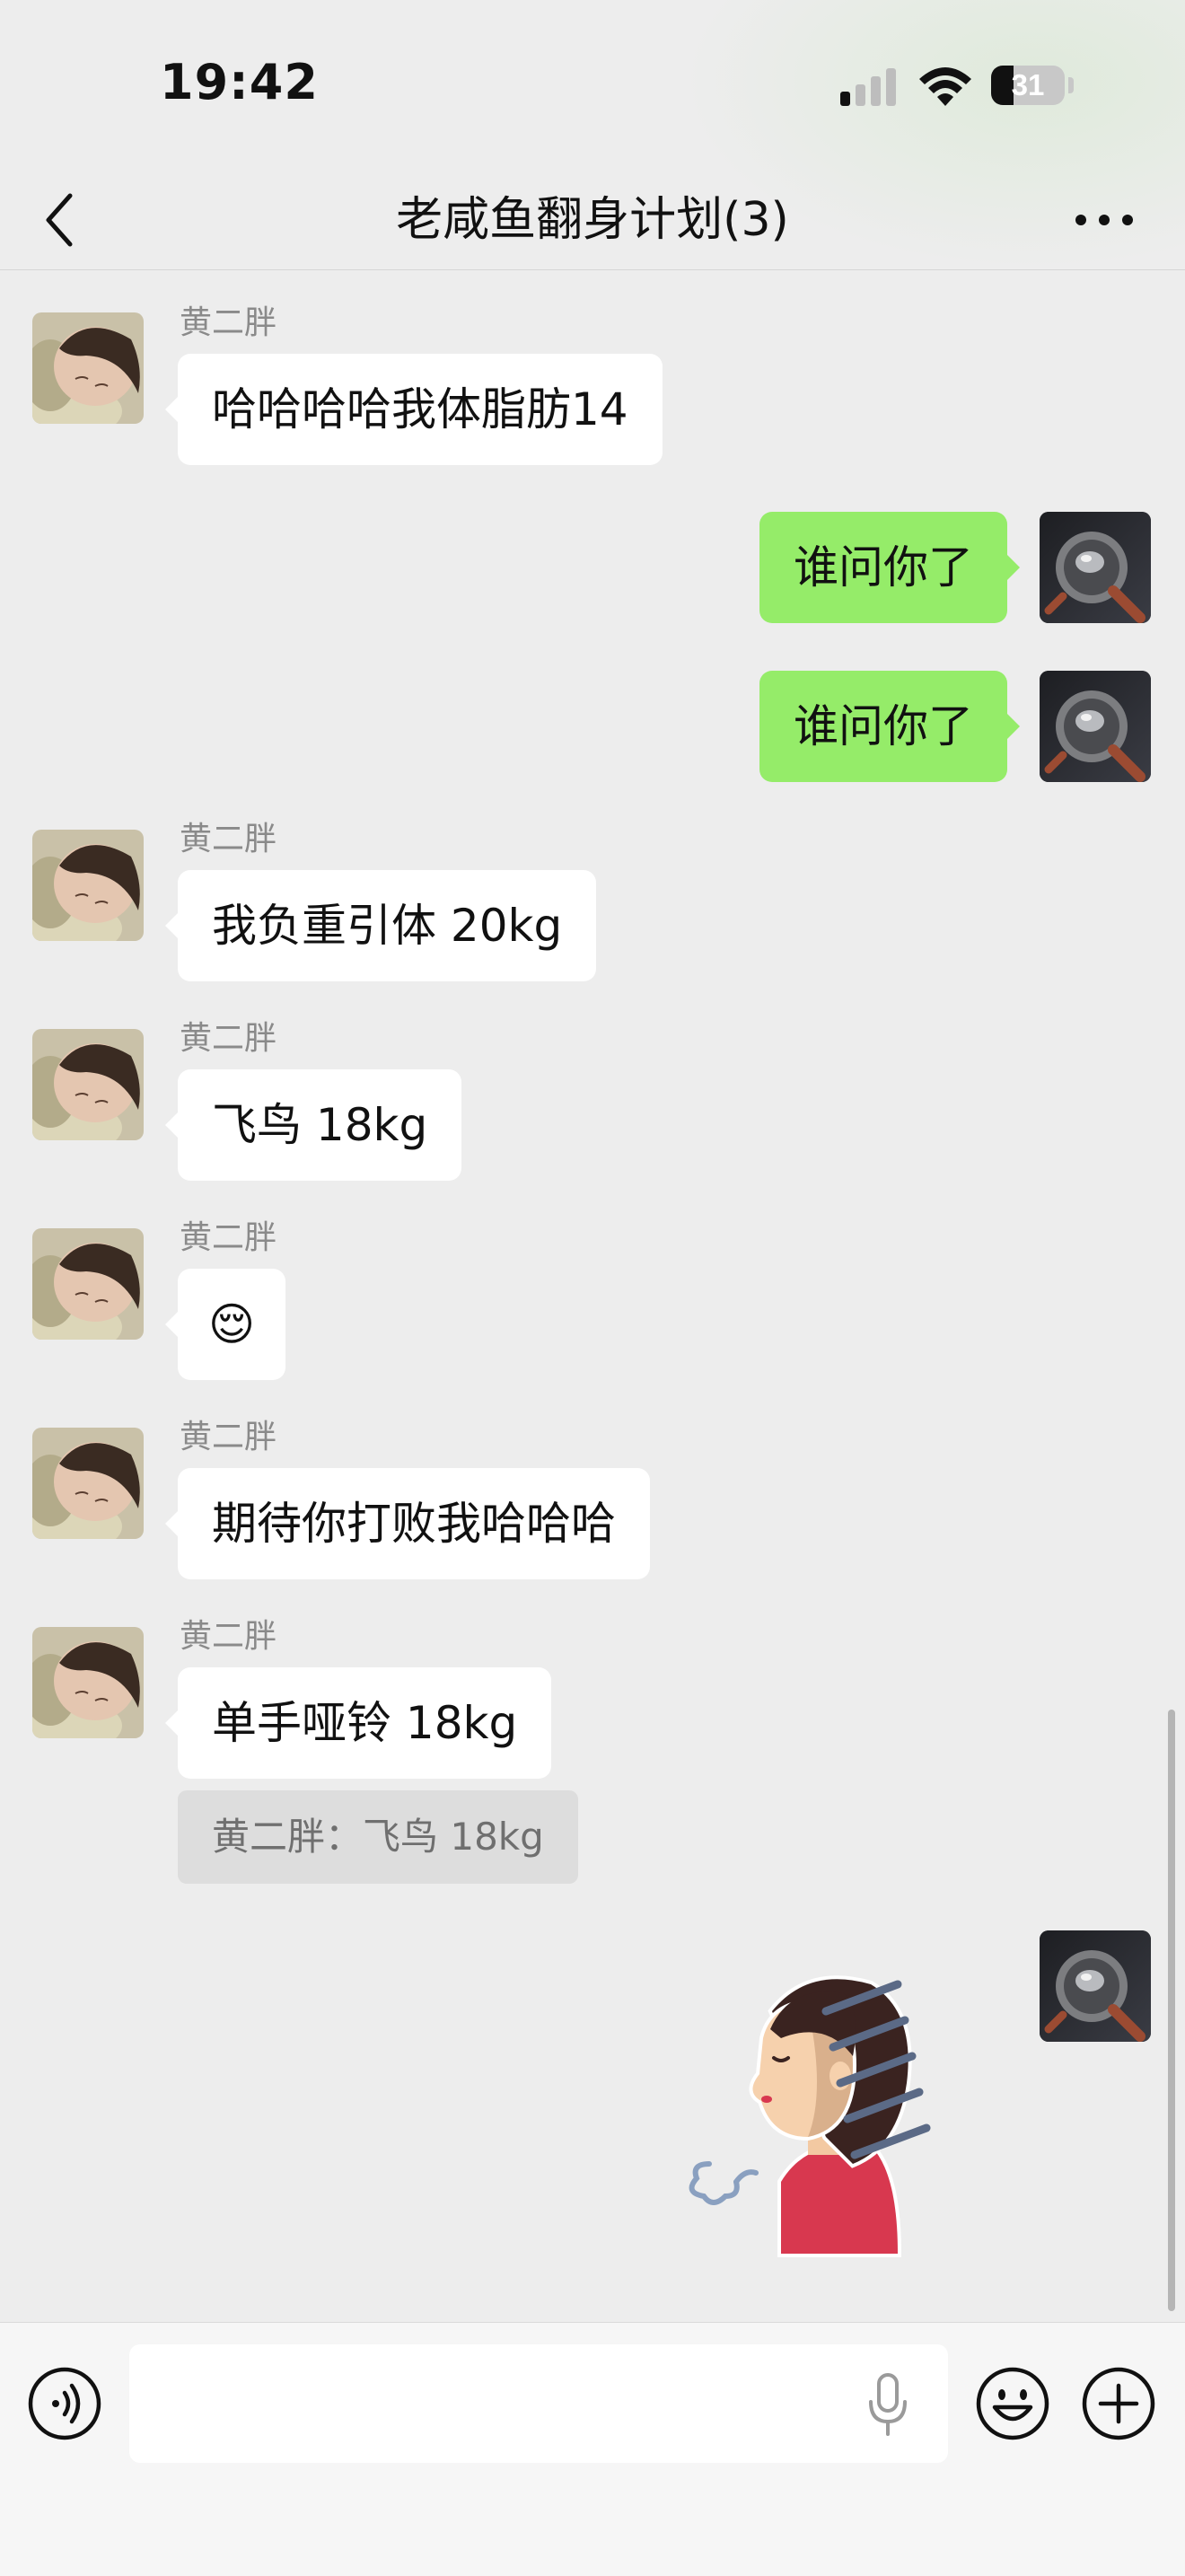 This screenshot has width=1185, height=2576. I want to click on input-bar, so click(592, 2449).